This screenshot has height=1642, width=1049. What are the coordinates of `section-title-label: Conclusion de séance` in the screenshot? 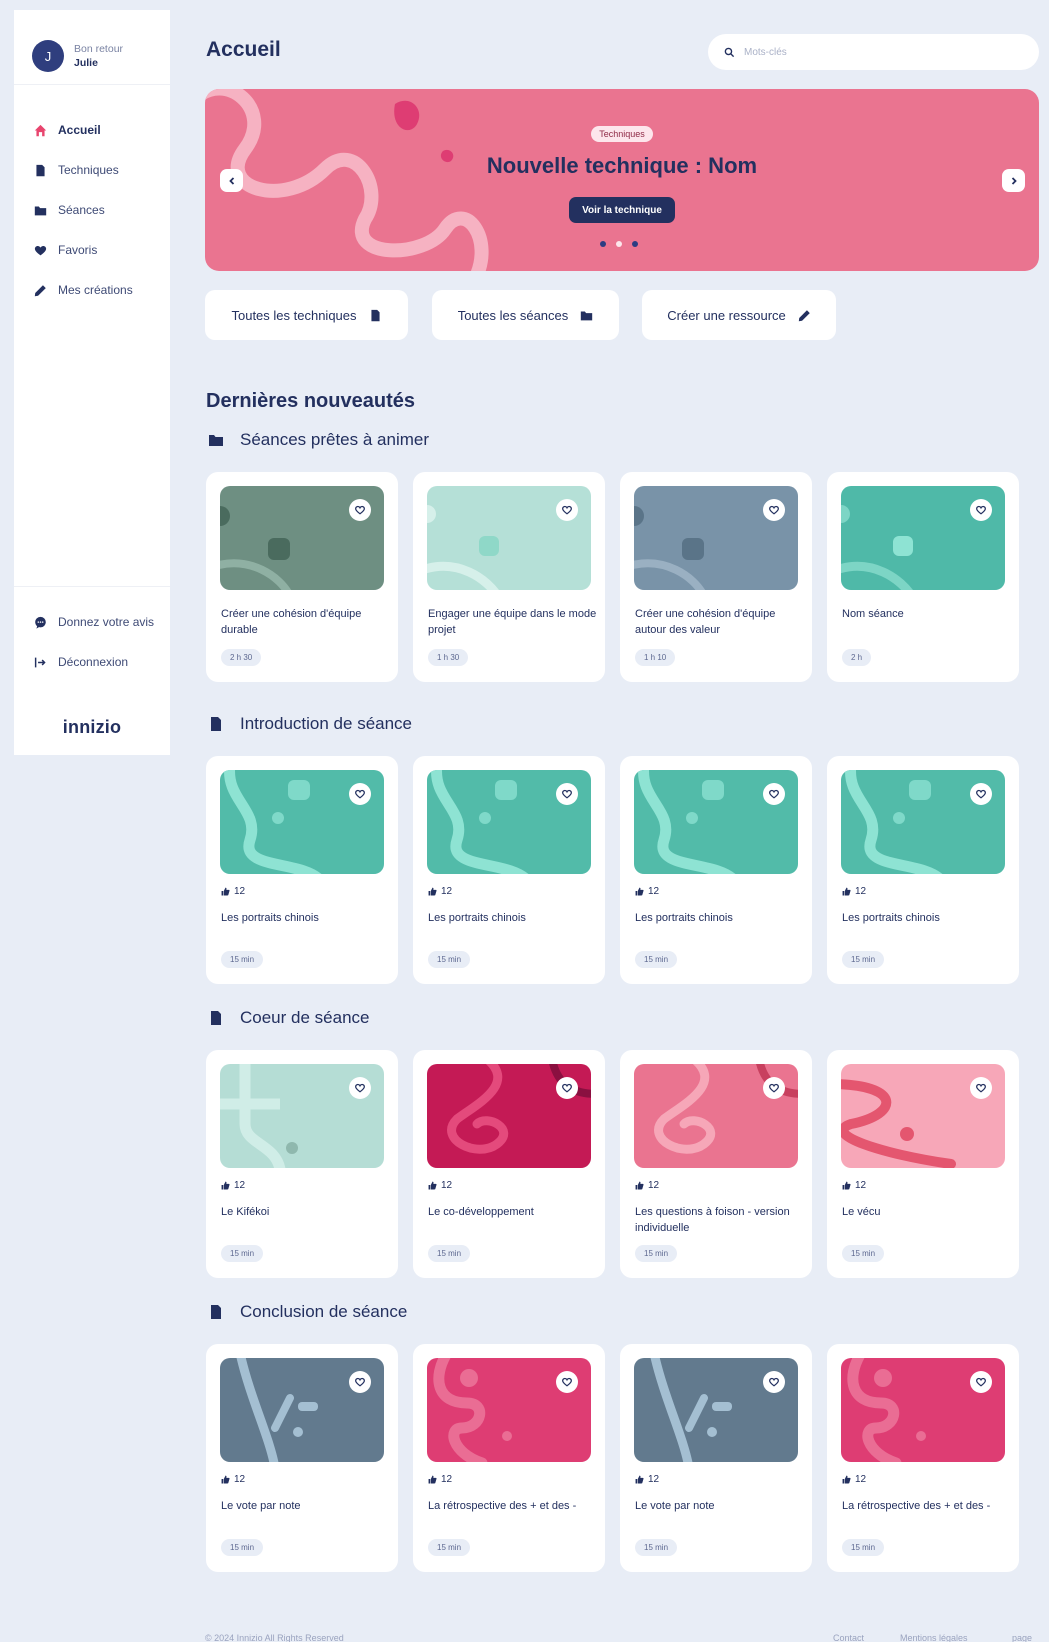 It's located at (324, 1311).